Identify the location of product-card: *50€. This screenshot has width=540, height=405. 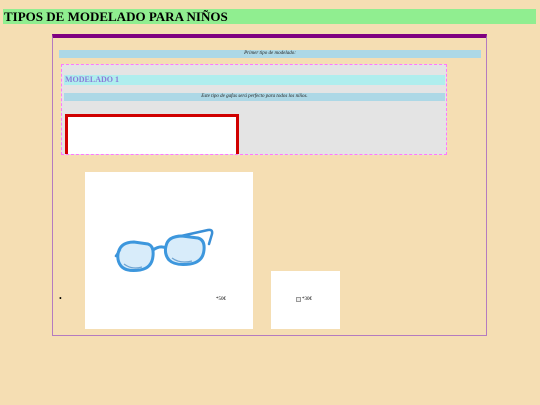
(169, 250).